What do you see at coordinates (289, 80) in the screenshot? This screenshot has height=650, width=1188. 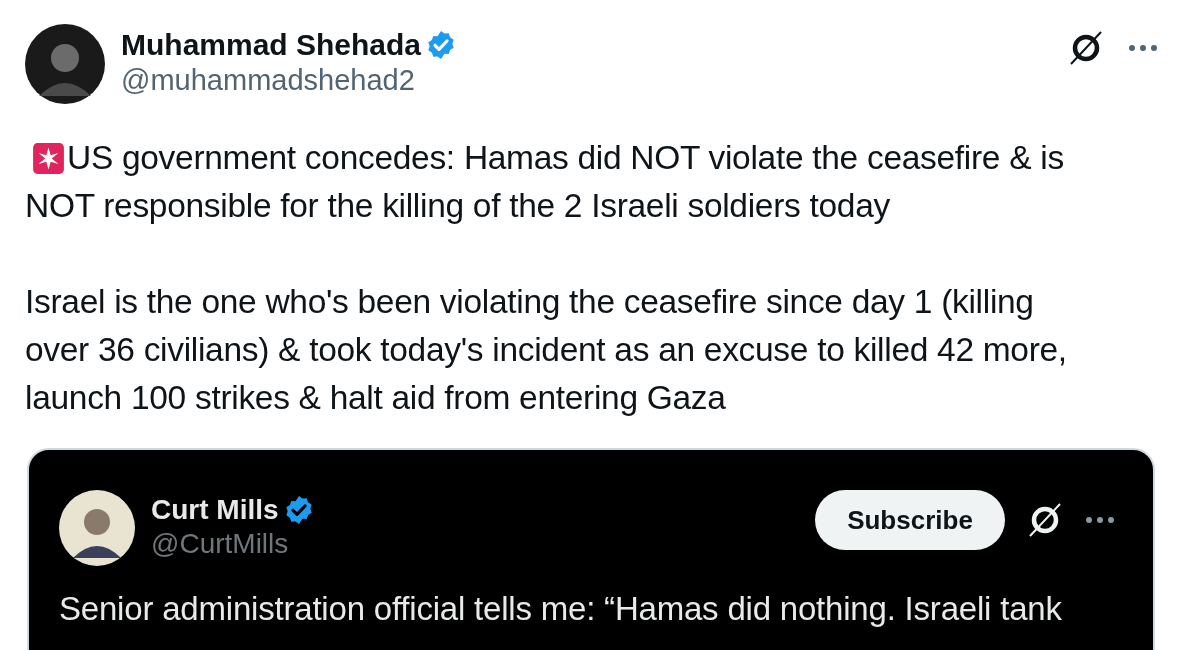 I see `author-handle: @muhammadshehad2` at bounding box center [289, 80].